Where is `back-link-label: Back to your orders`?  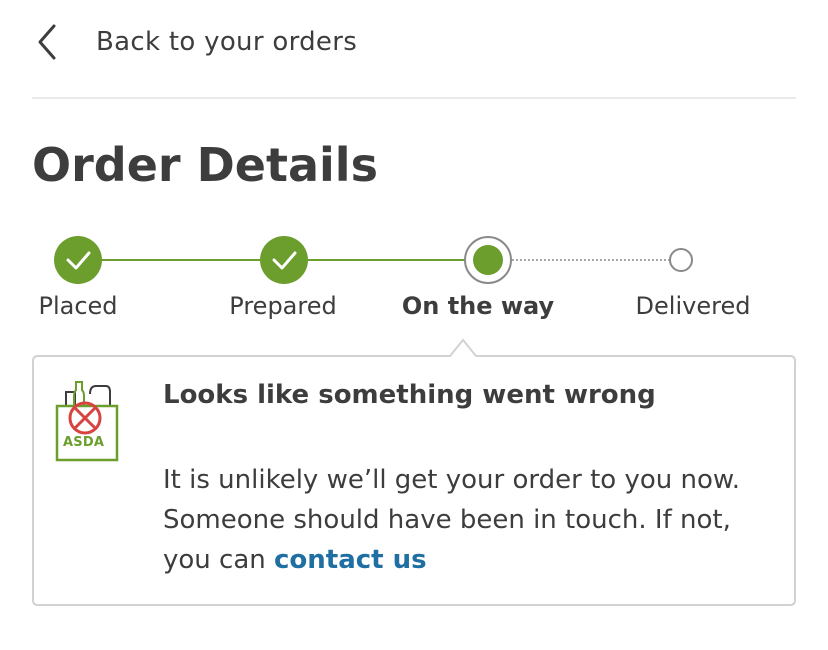
back-link-label: Back to your orders is located at coordinates (227, 42).